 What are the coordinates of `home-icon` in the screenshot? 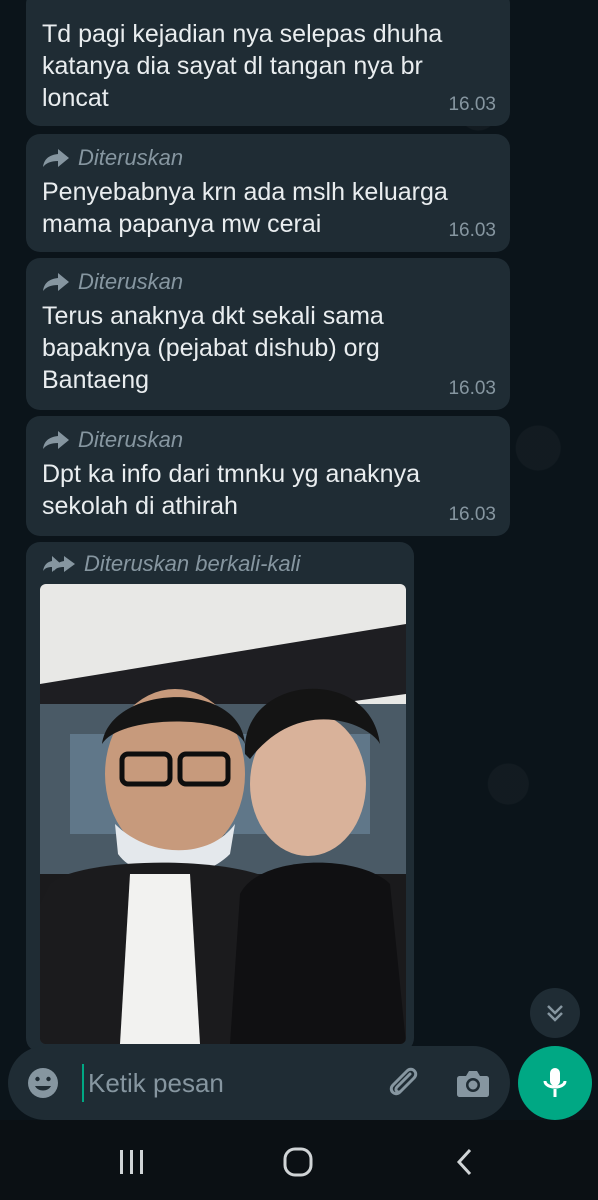 It's located at (298, 1162).